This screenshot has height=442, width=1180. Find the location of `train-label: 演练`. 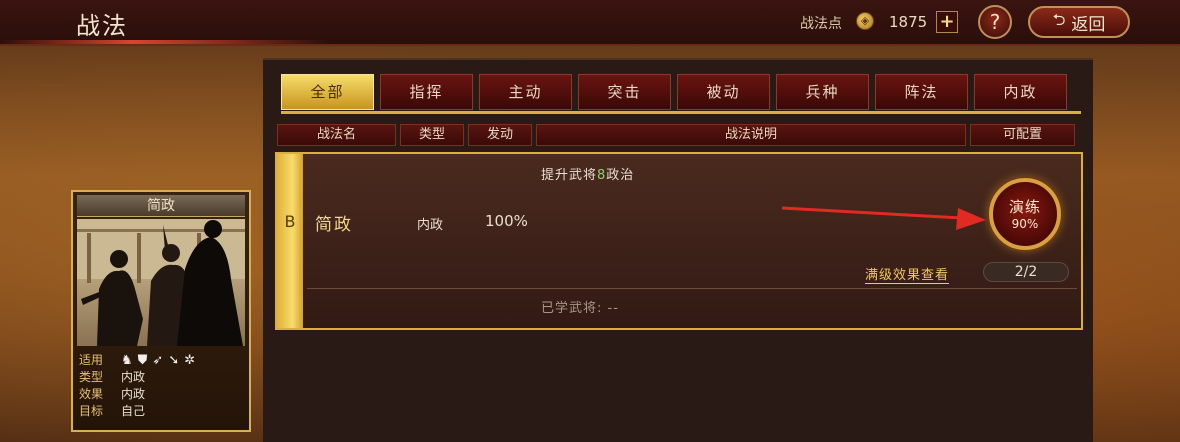

train-label: 演练 is located at coordinates (1024, 207).